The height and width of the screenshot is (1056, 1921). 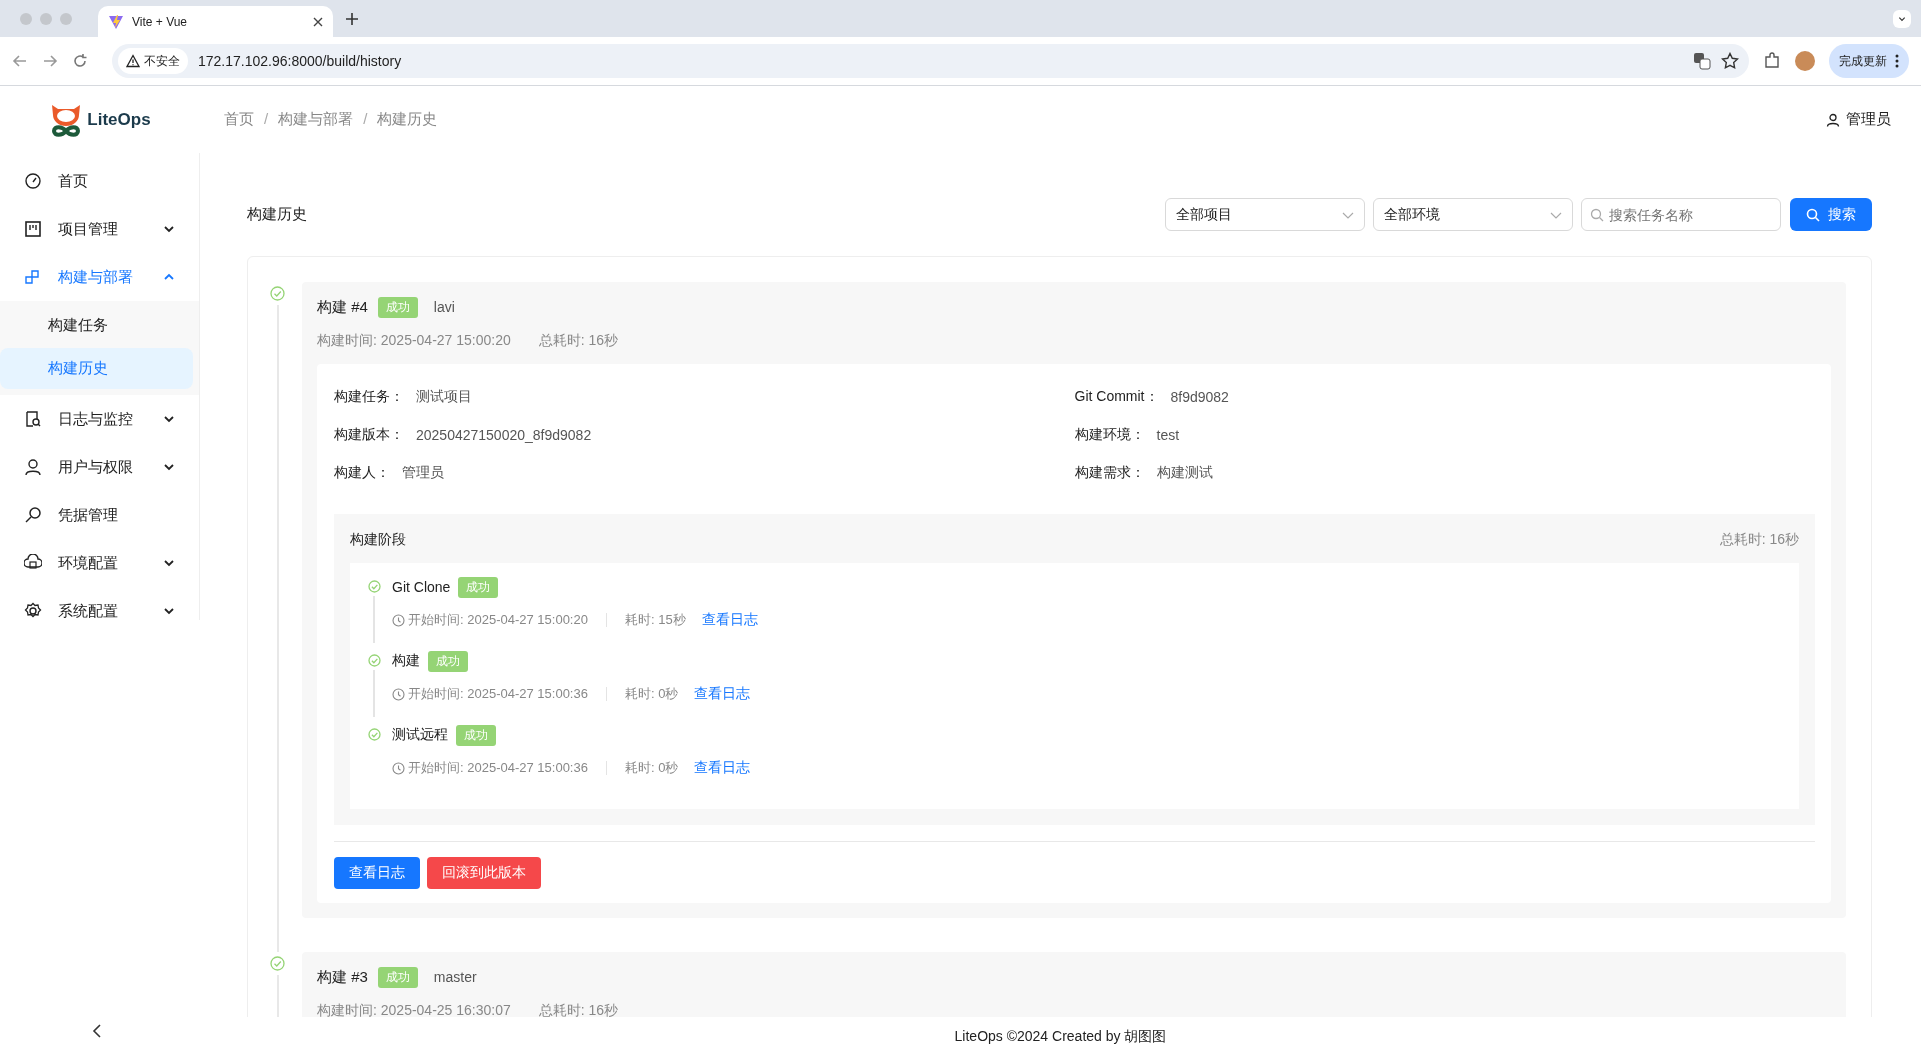 I want to click on update-button: 完成更新, so click(x=1869, y=61).